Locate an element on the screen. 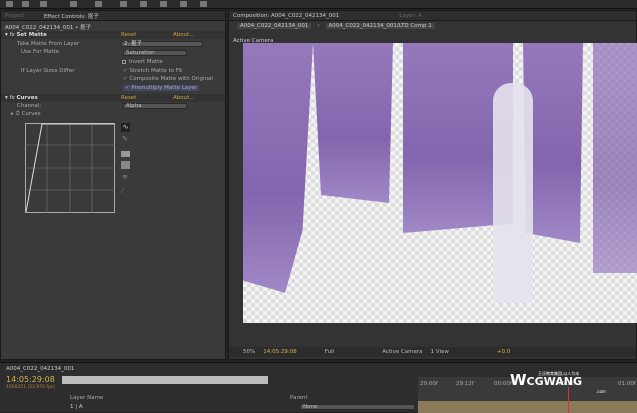 Image resolution: width=637 pixels, height=413 pixels. open-icon is located at coordinates (125, 154).